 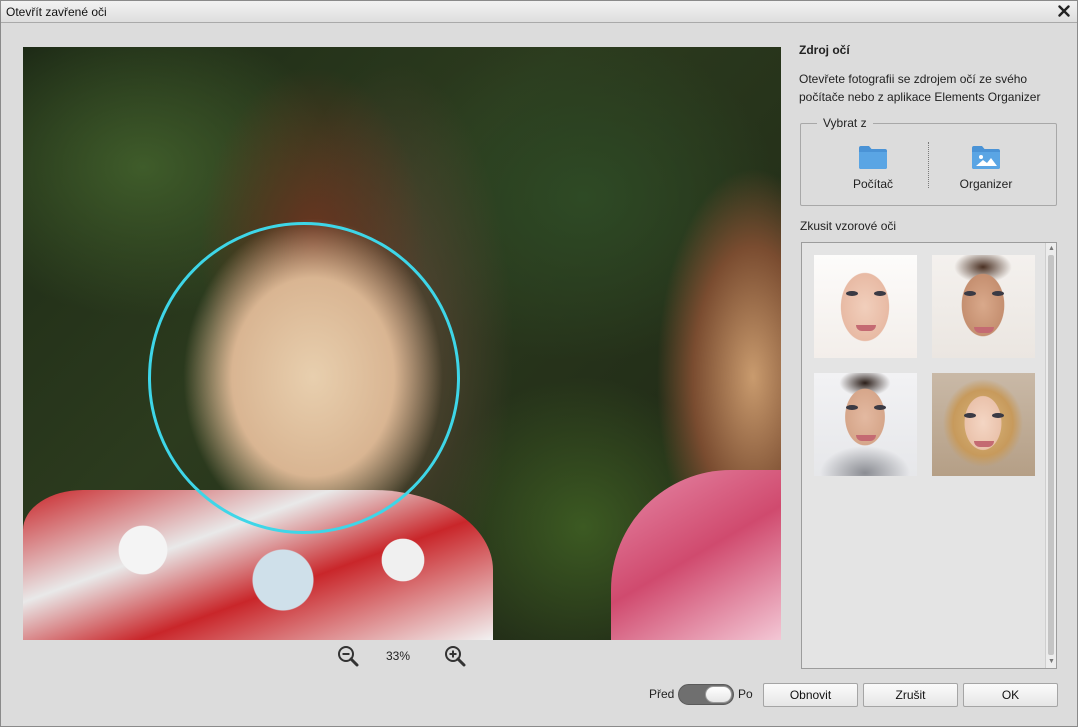 I want to click on zoom-level: 33%, so click(x=398, y=656).